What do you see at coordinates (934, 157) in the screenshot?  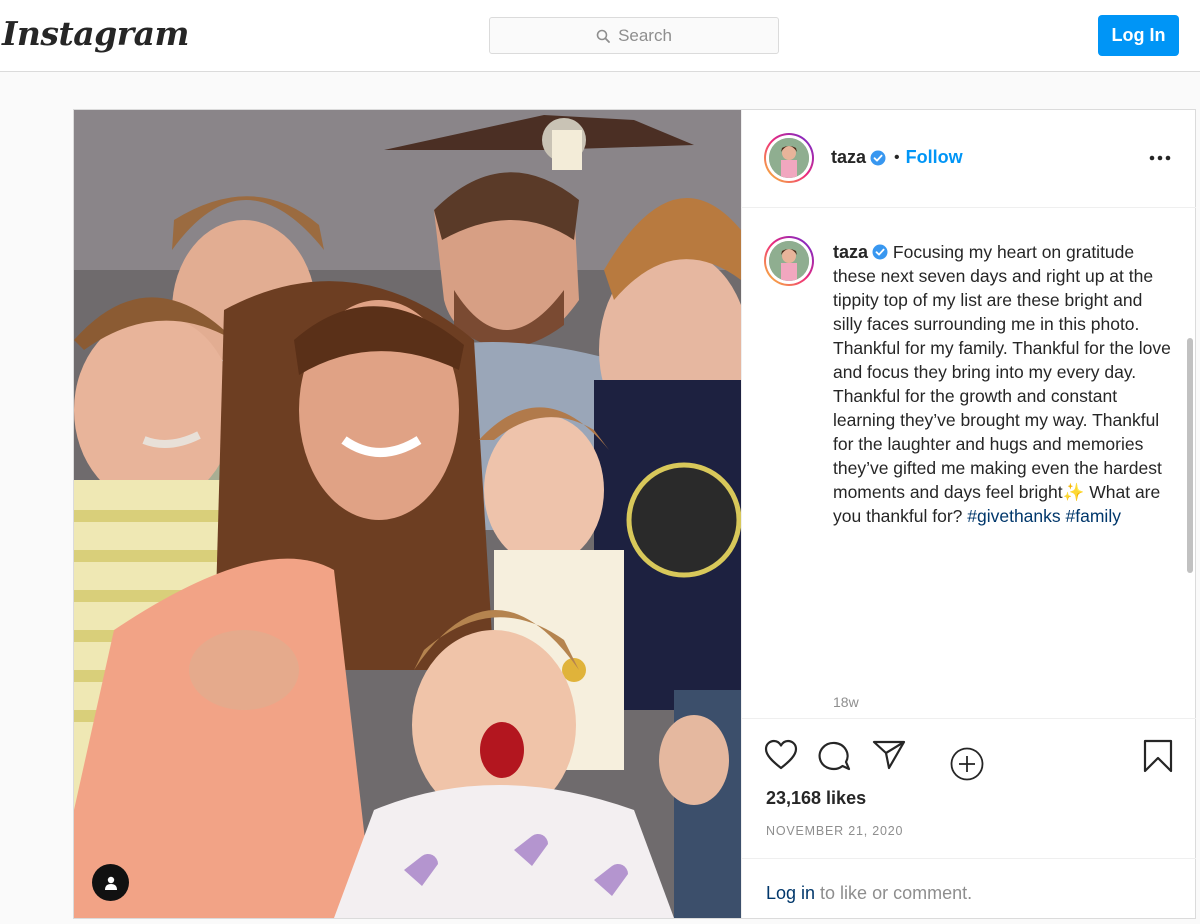 I see `follow-button: Follow` at bounding box center [934, 157].